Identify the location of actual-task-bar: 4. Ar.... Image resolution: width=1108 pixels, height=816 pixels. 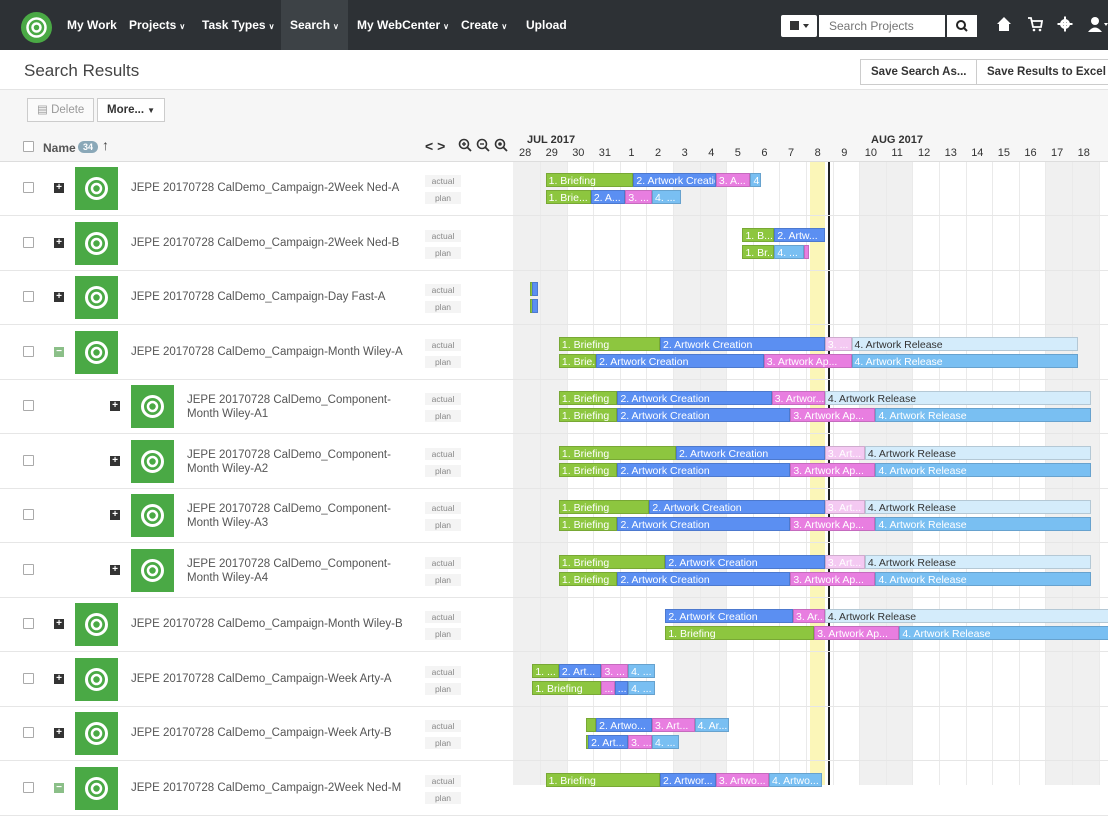
(712, 725).